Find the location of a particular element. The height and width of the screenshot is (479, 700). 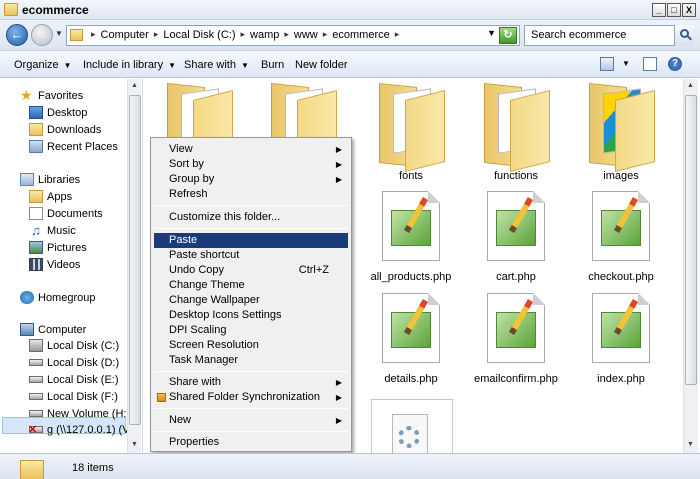

file-item-emailconfirm: emailconfirm.php is located at coordinates (516, 340).